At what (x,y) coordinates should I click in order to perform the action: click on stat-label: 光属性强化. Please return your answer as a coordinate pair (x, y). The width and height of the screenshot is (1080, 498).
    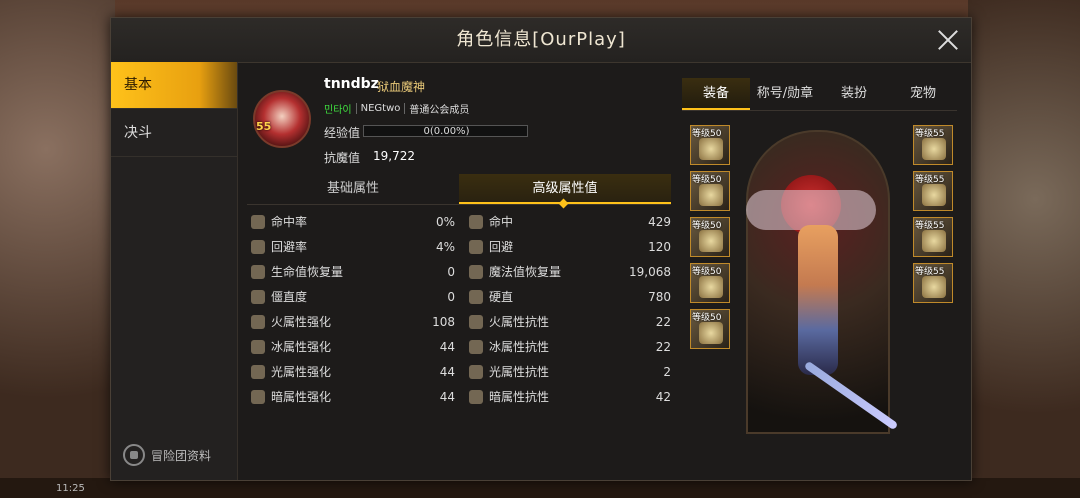
    Looking at the image, I should click on (301, 372).